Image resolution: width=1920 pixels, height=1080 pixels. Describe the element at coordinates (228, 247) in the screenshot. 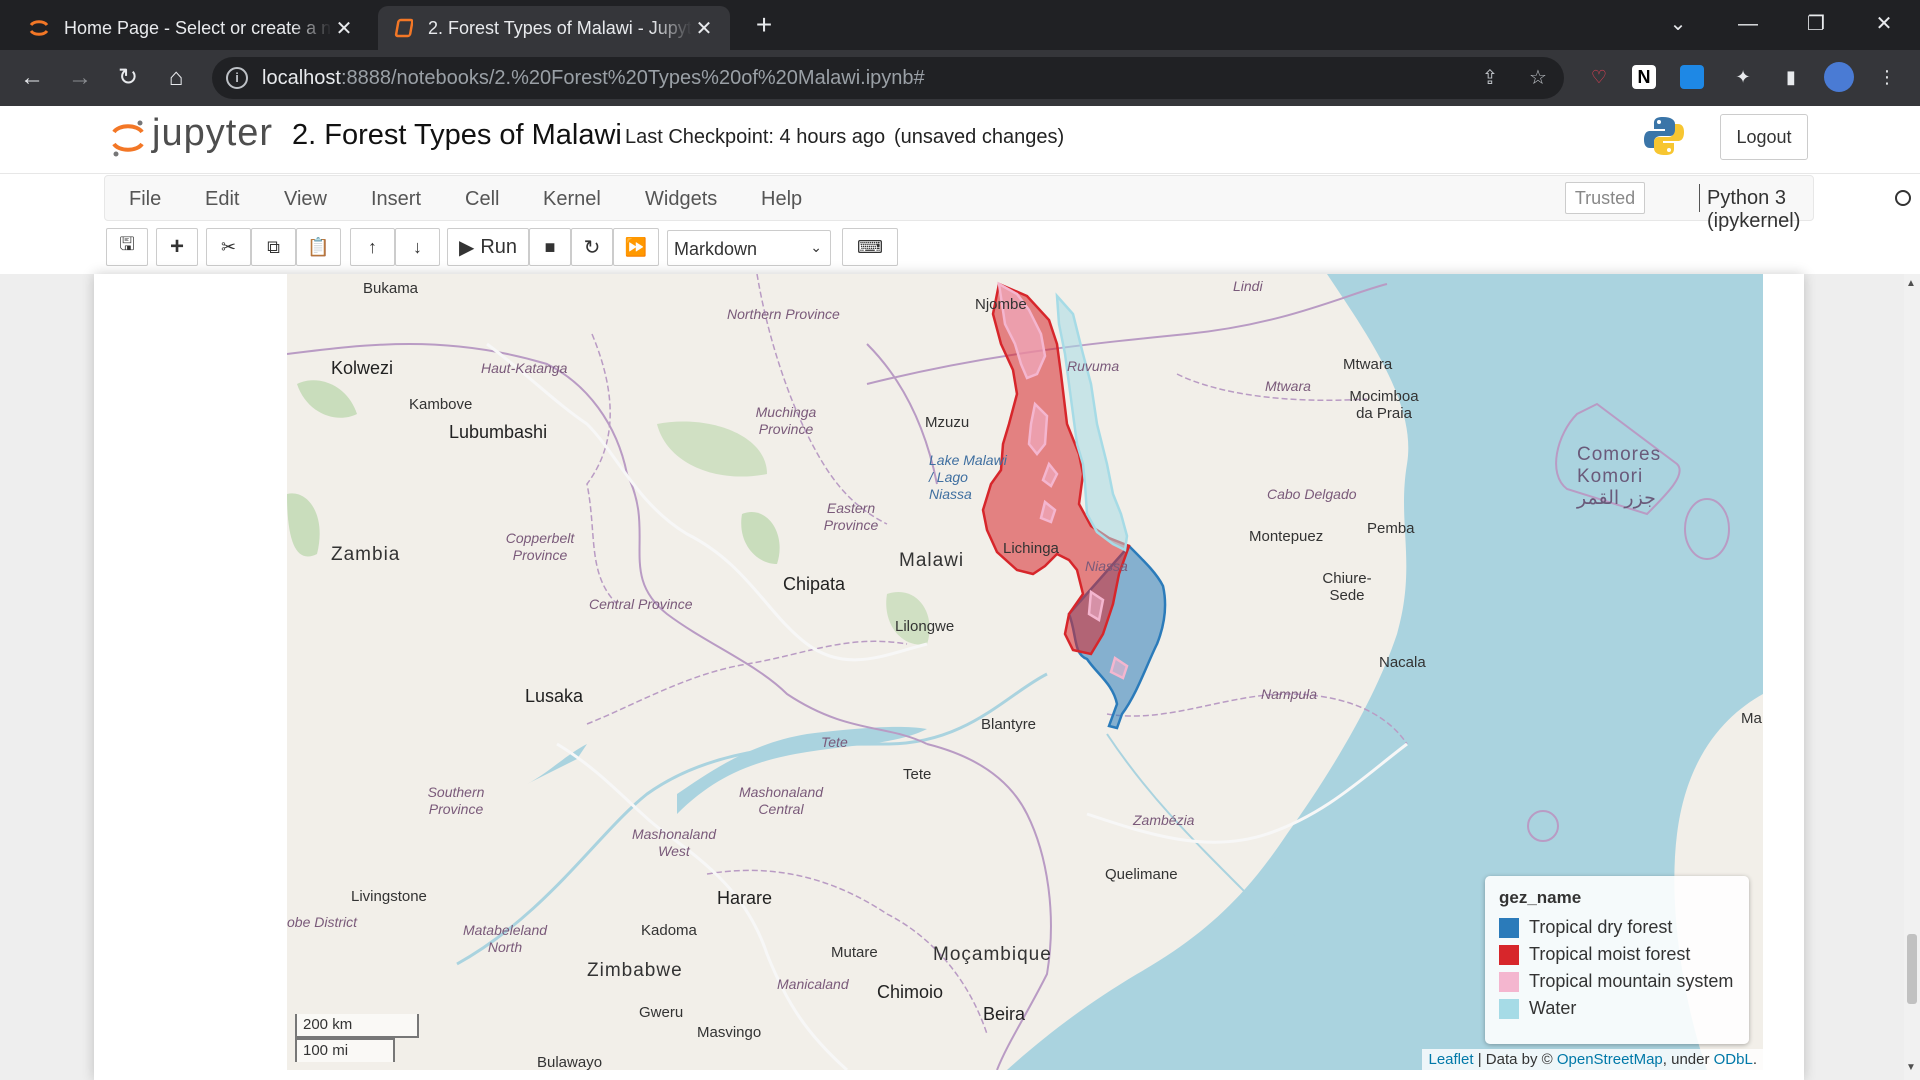

I see `cut-button: ✂` at that location.